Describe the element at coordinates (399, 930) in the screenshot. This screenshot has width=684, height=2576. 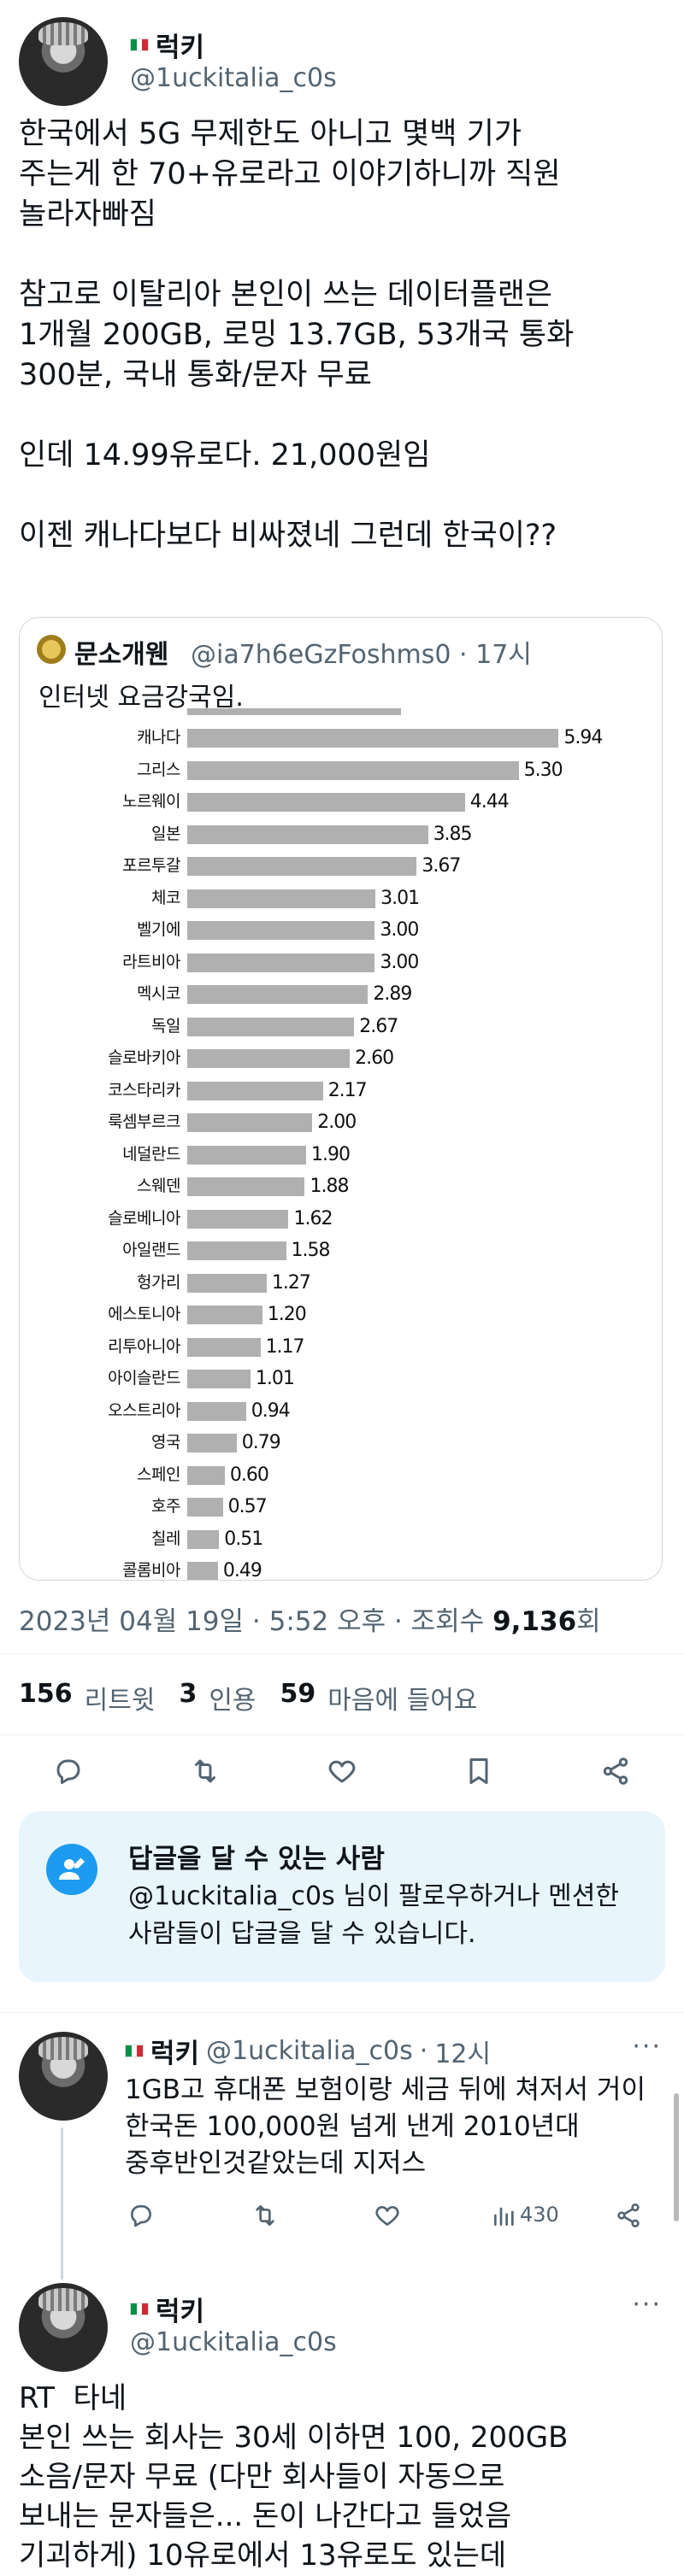
I see `chart-value-label: 3.00` at that location.